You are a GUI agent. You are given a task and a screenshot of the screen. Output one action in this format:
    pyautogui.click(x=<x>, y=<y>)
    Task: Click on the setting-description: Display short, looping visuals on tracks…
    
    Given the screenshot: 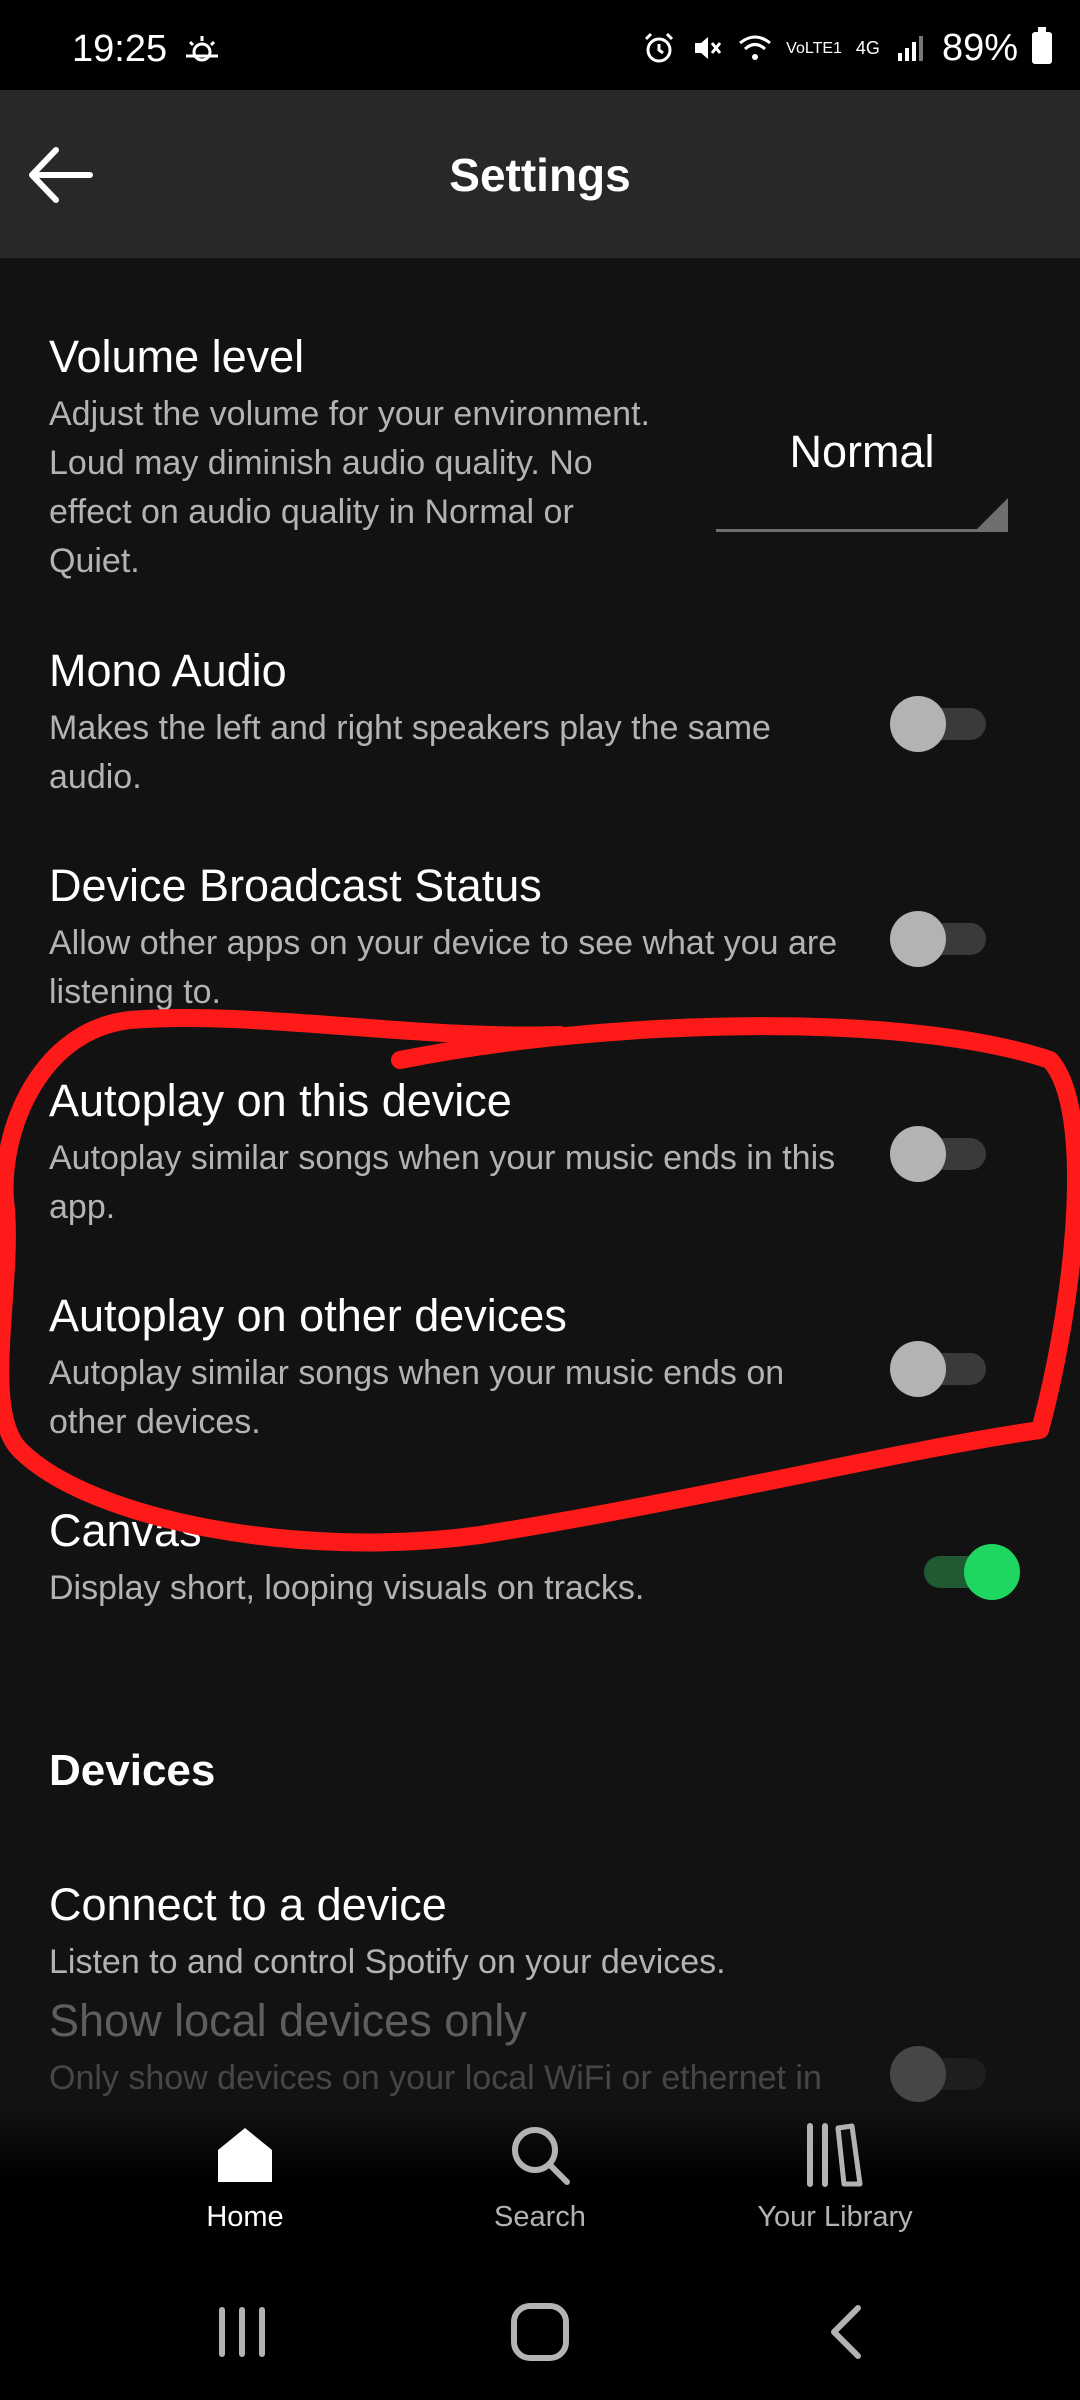 What is the action you would take?
    pyautogui.click(x=347, y=1588)
    